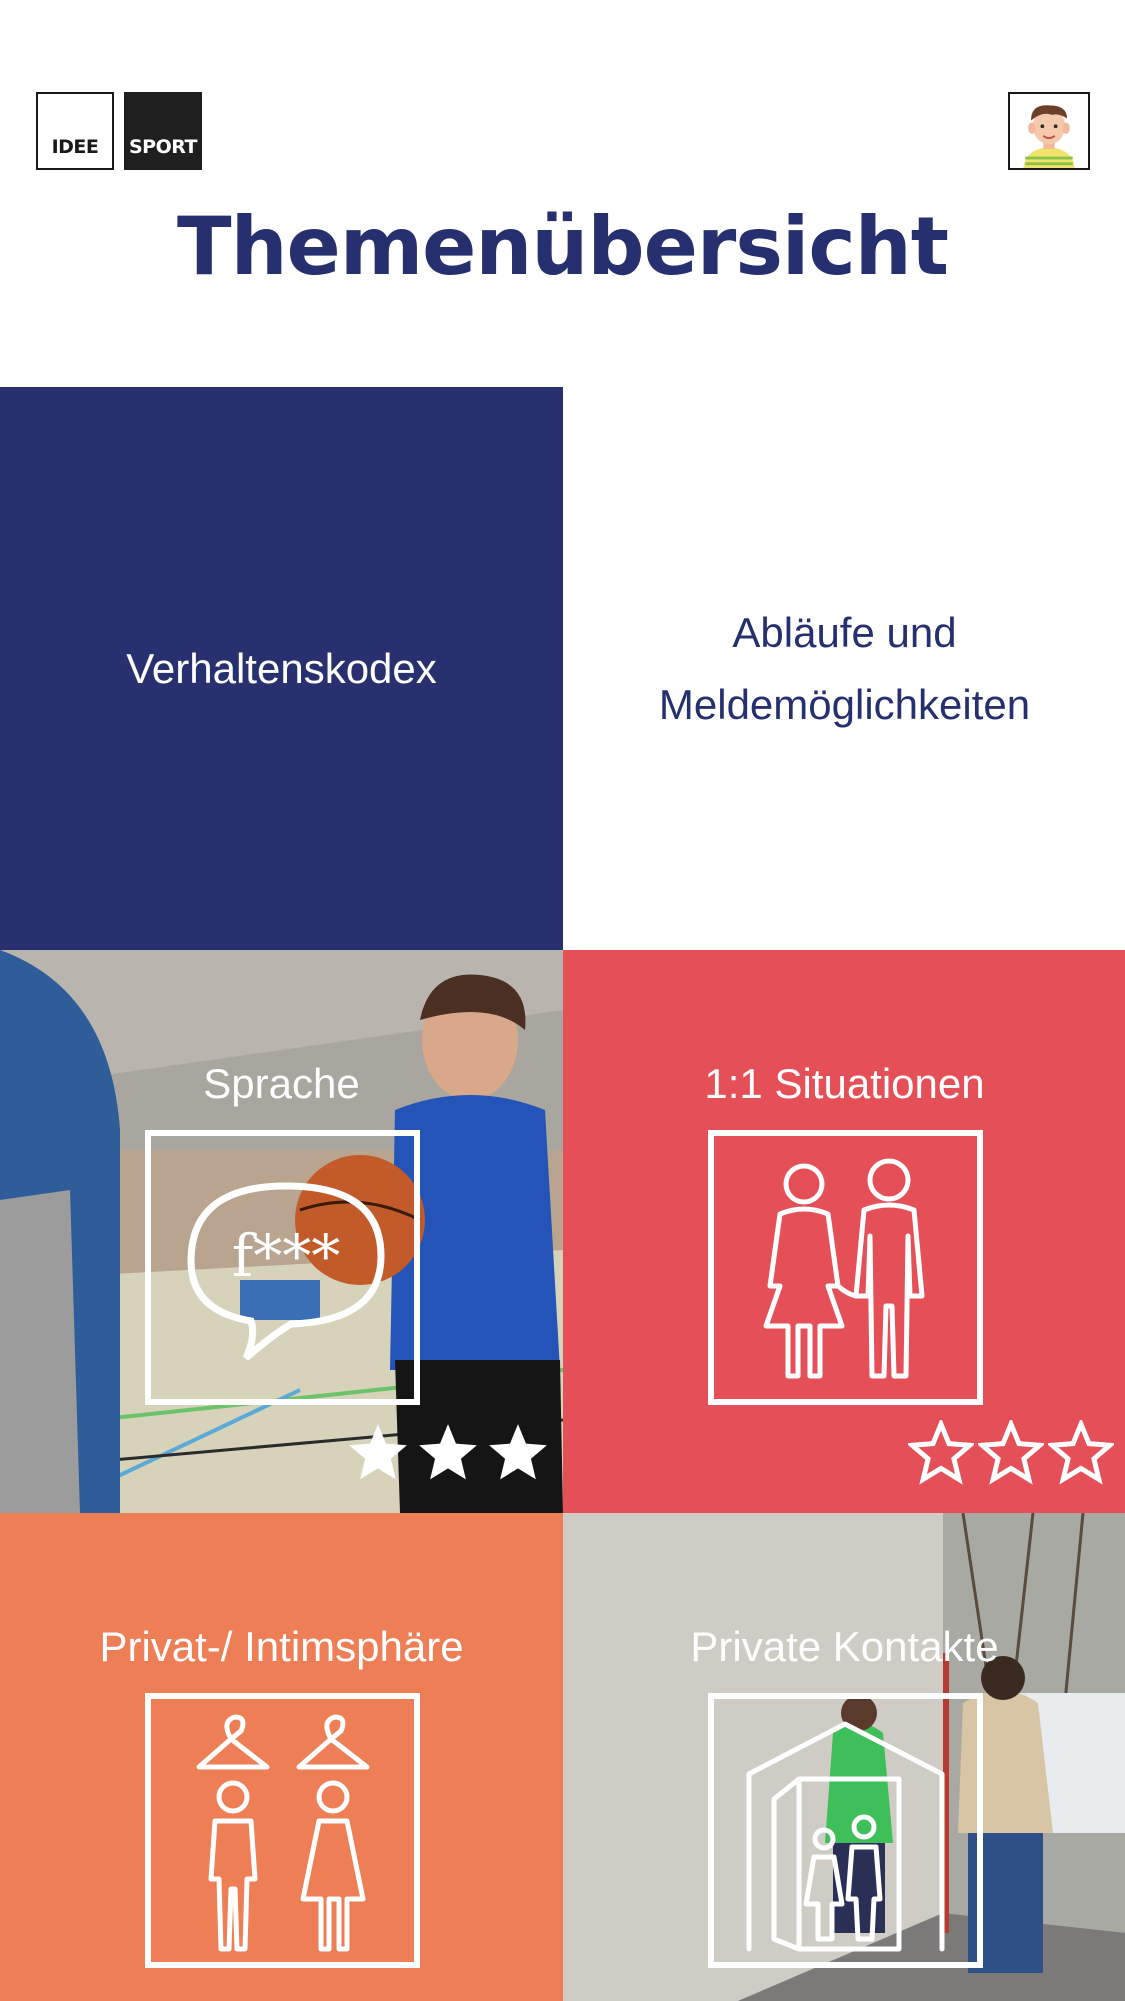 The width and height of the screenshot is (1125, 2001). Describe the element at coordinates (844, 704) in the screenshot. I see `tile-ablaeufe-label-line2: Meldemöglichkeiten` at that location.